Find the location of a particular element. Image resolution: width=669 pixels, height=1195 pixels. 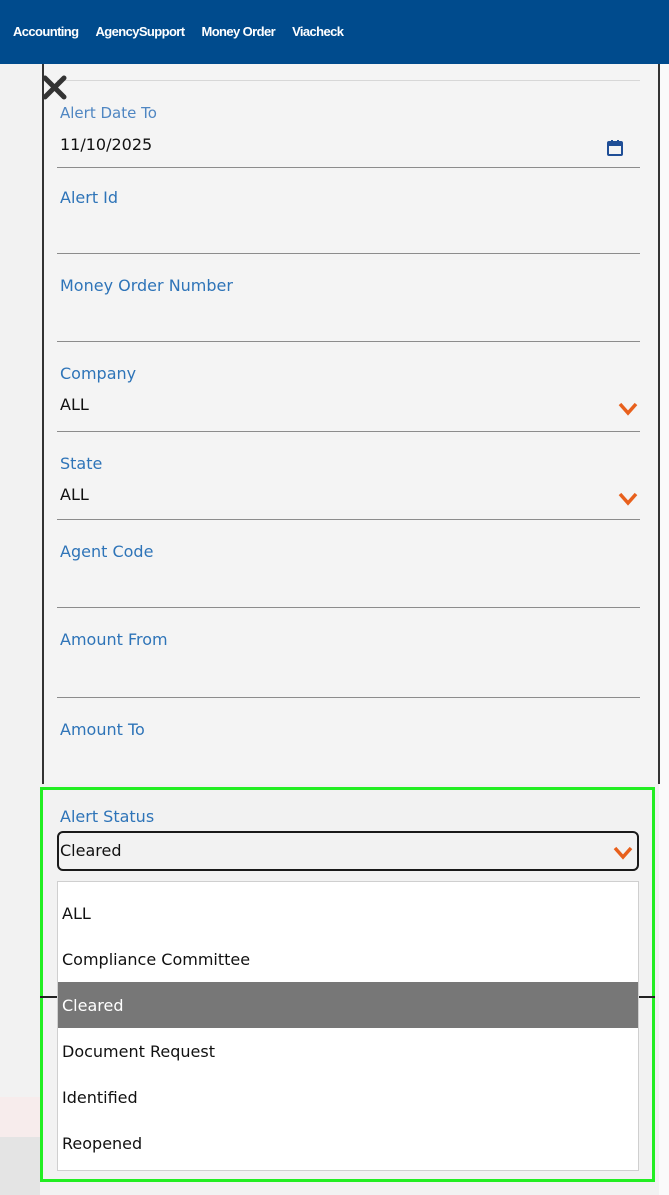

amount-to-field: Amount To is located at coordinates (348, 741).